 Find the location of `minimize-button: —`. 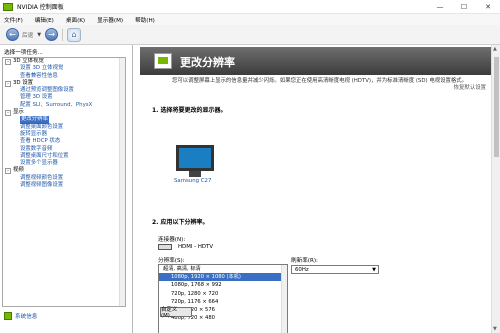

minimize-button: — is located at coordinates (440, 7).